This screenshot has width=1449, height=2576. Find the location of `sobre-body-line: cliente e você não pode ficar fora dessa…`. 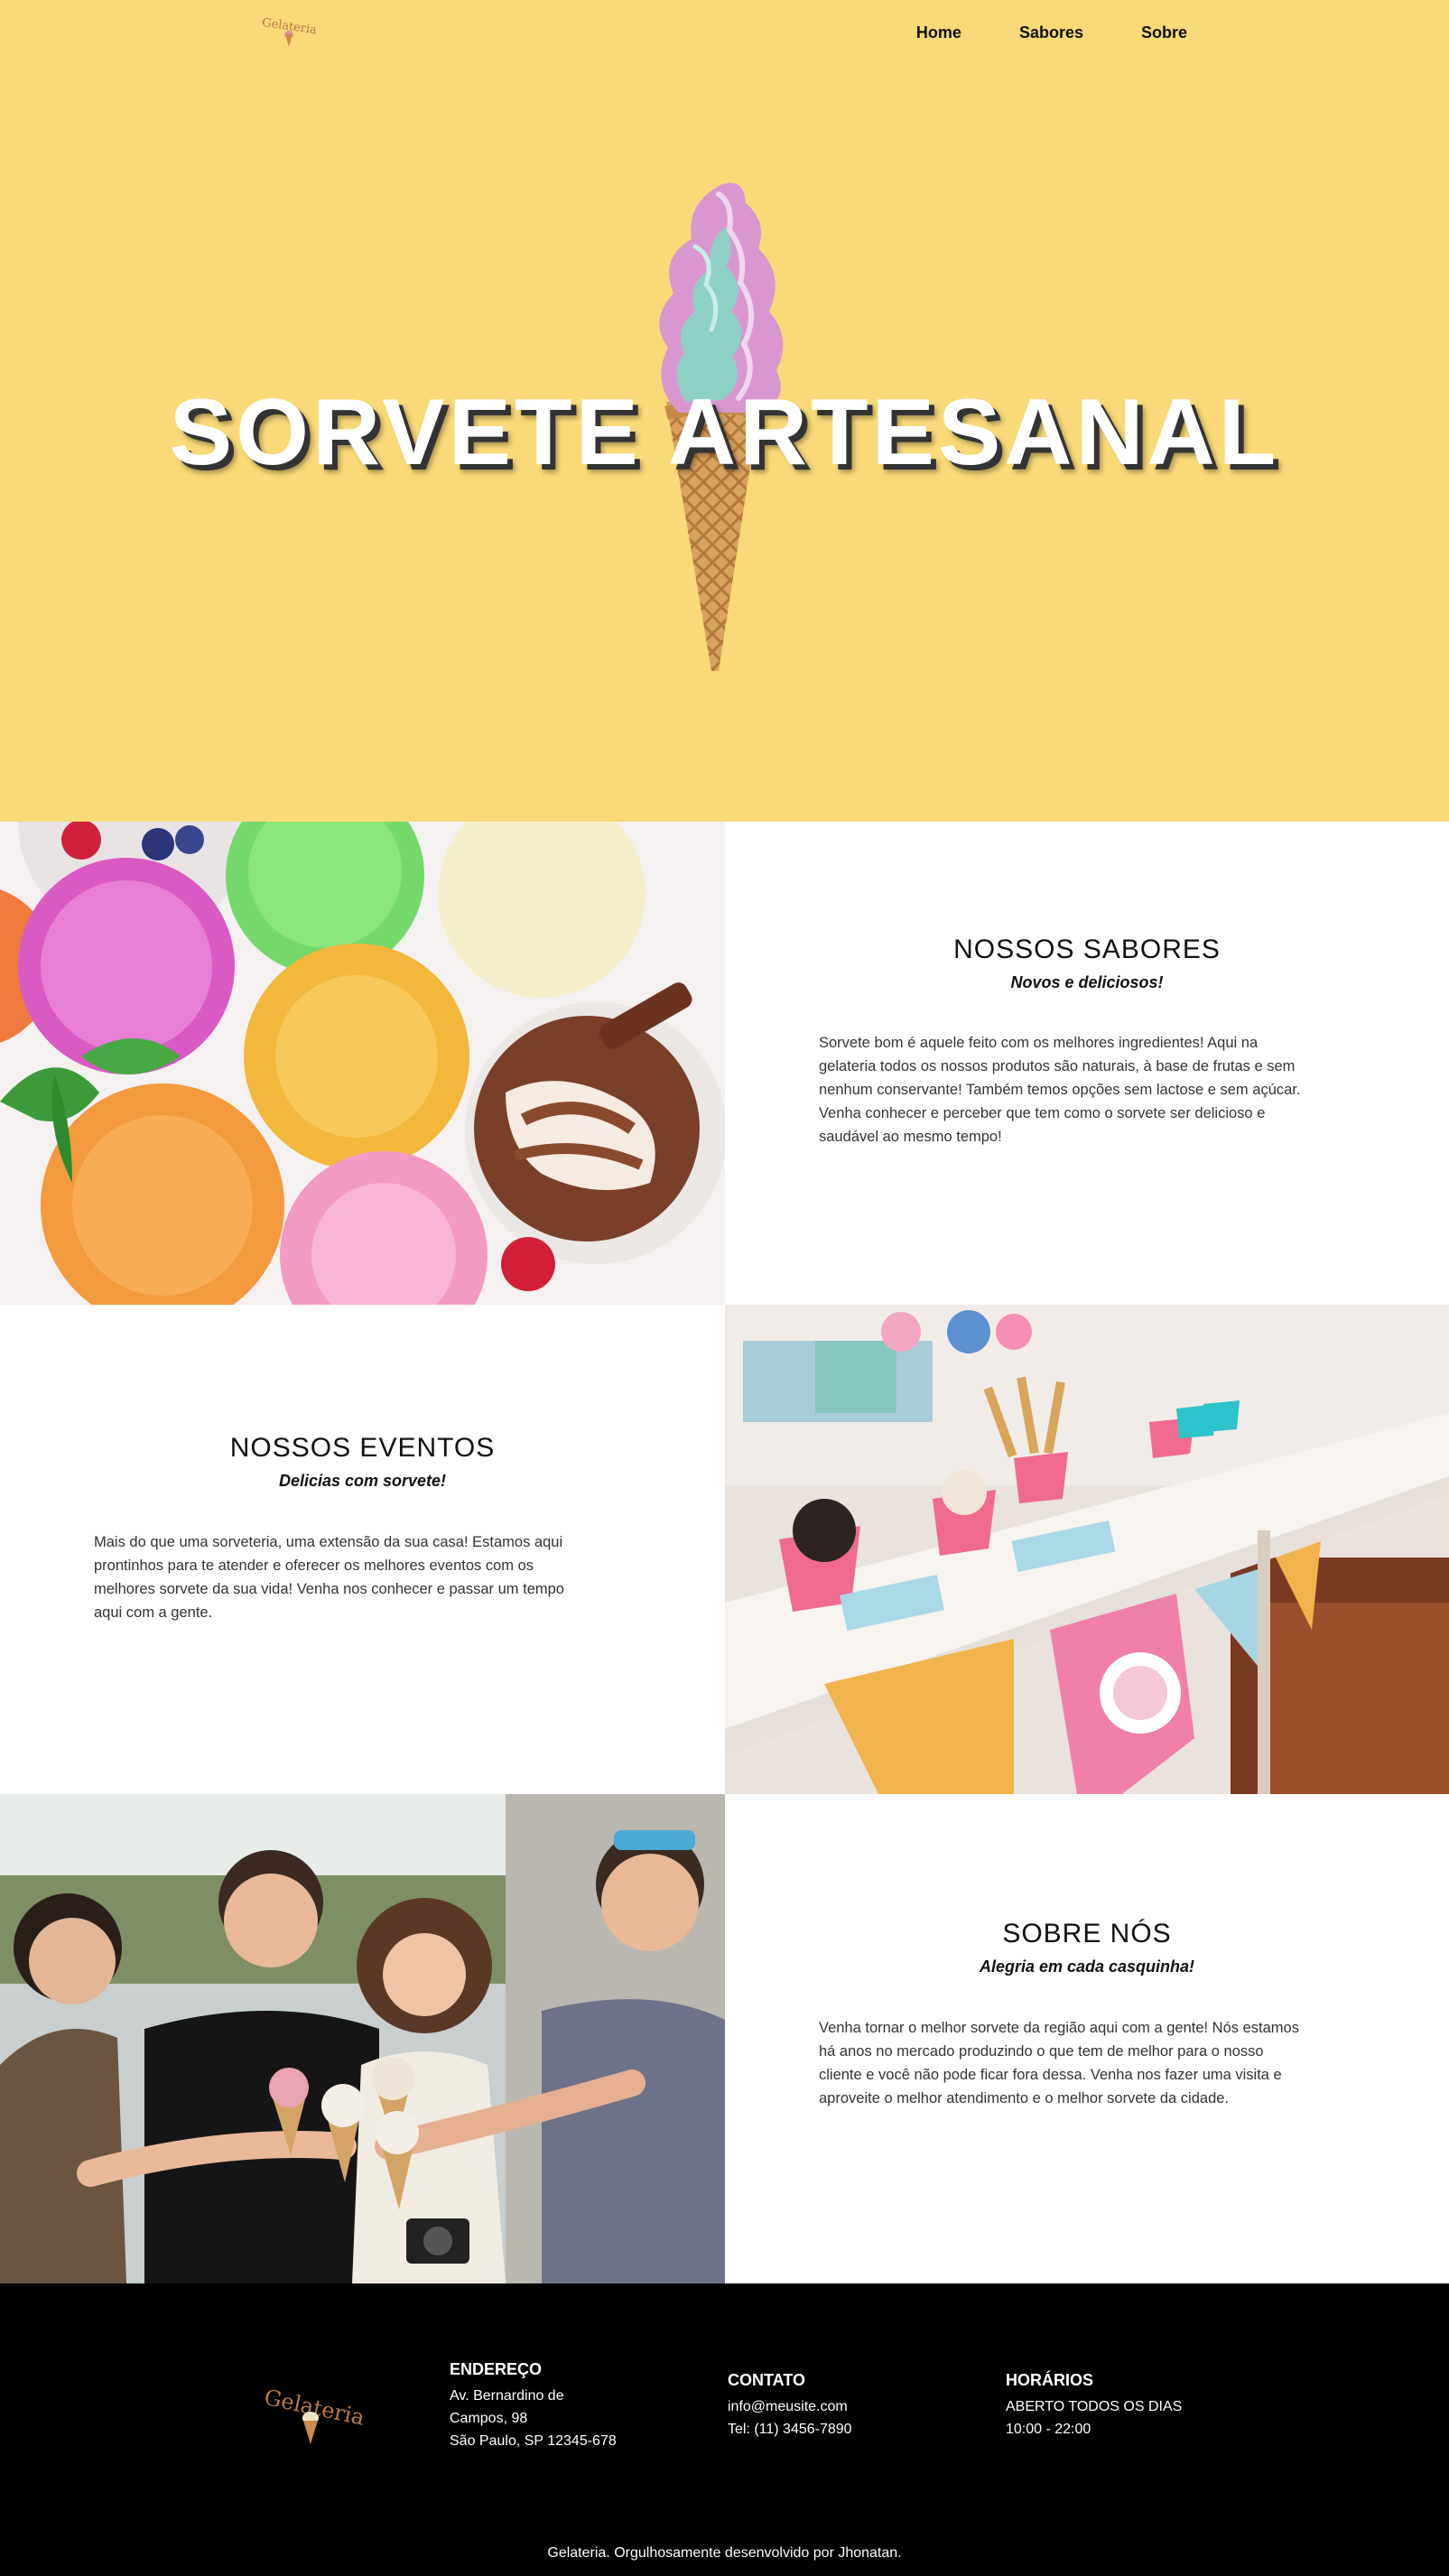

sobre-body-line: cliente e você não pode ficar fora dessa… is located at coordinates (1050, 2075).